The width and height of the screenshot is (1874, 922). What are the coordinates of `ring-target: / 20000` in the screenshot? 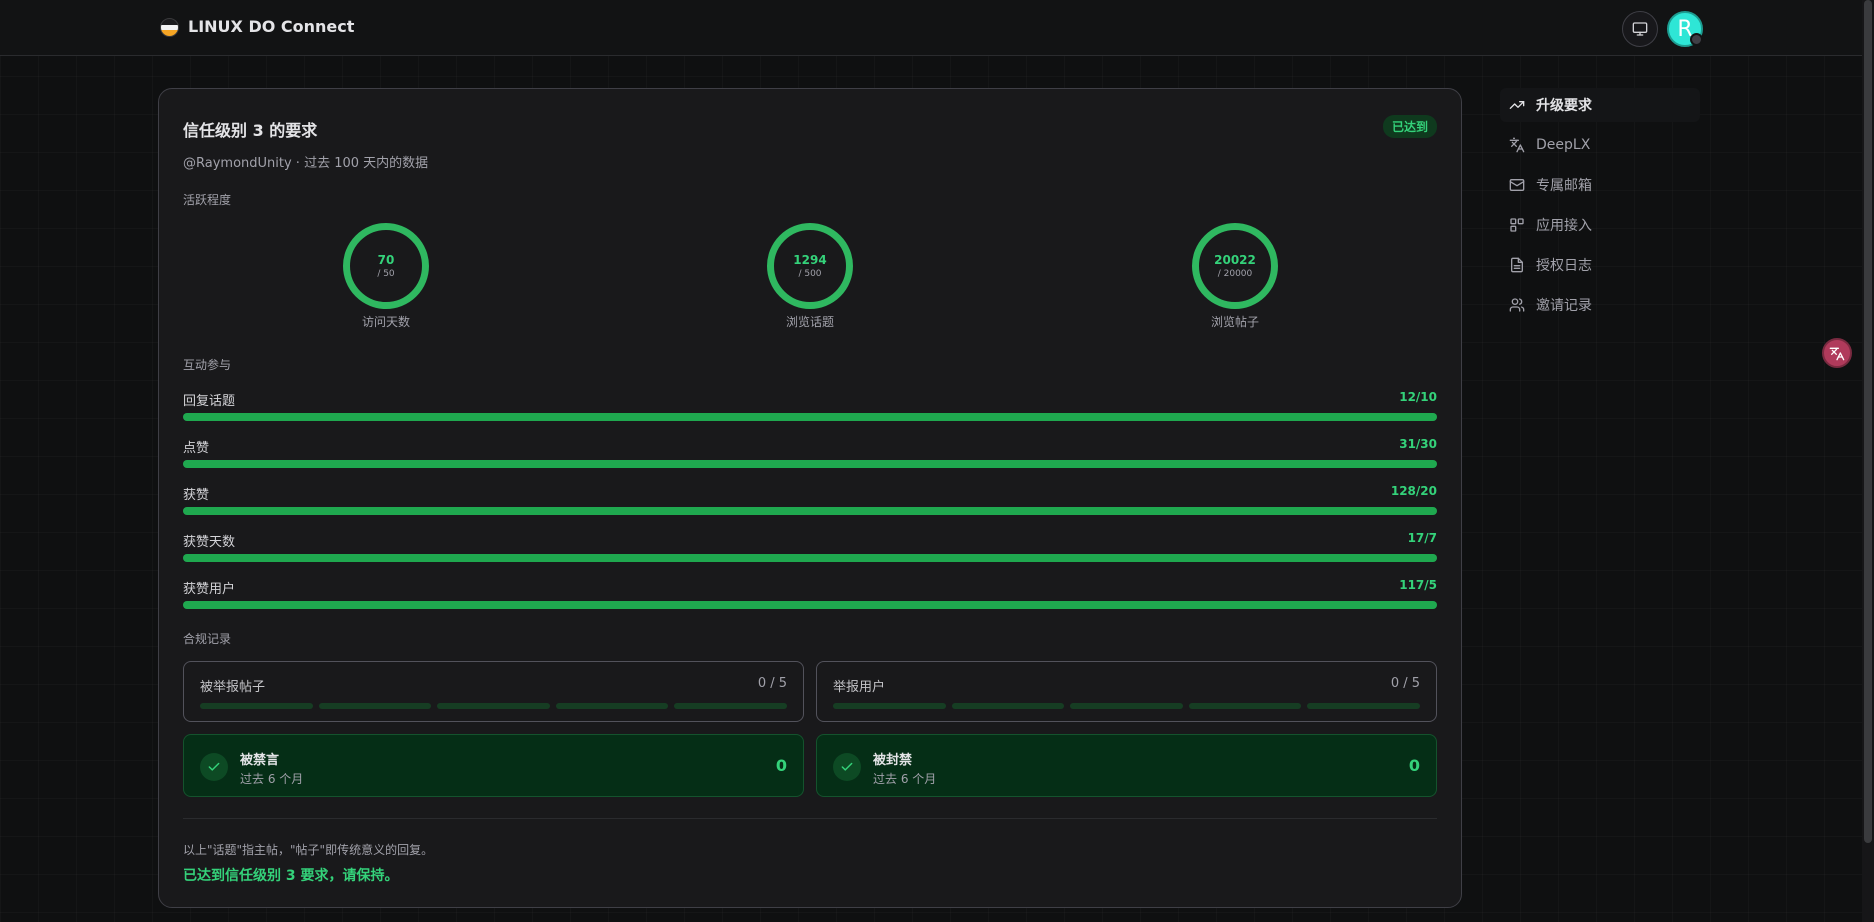 It's located at (1235, 274).